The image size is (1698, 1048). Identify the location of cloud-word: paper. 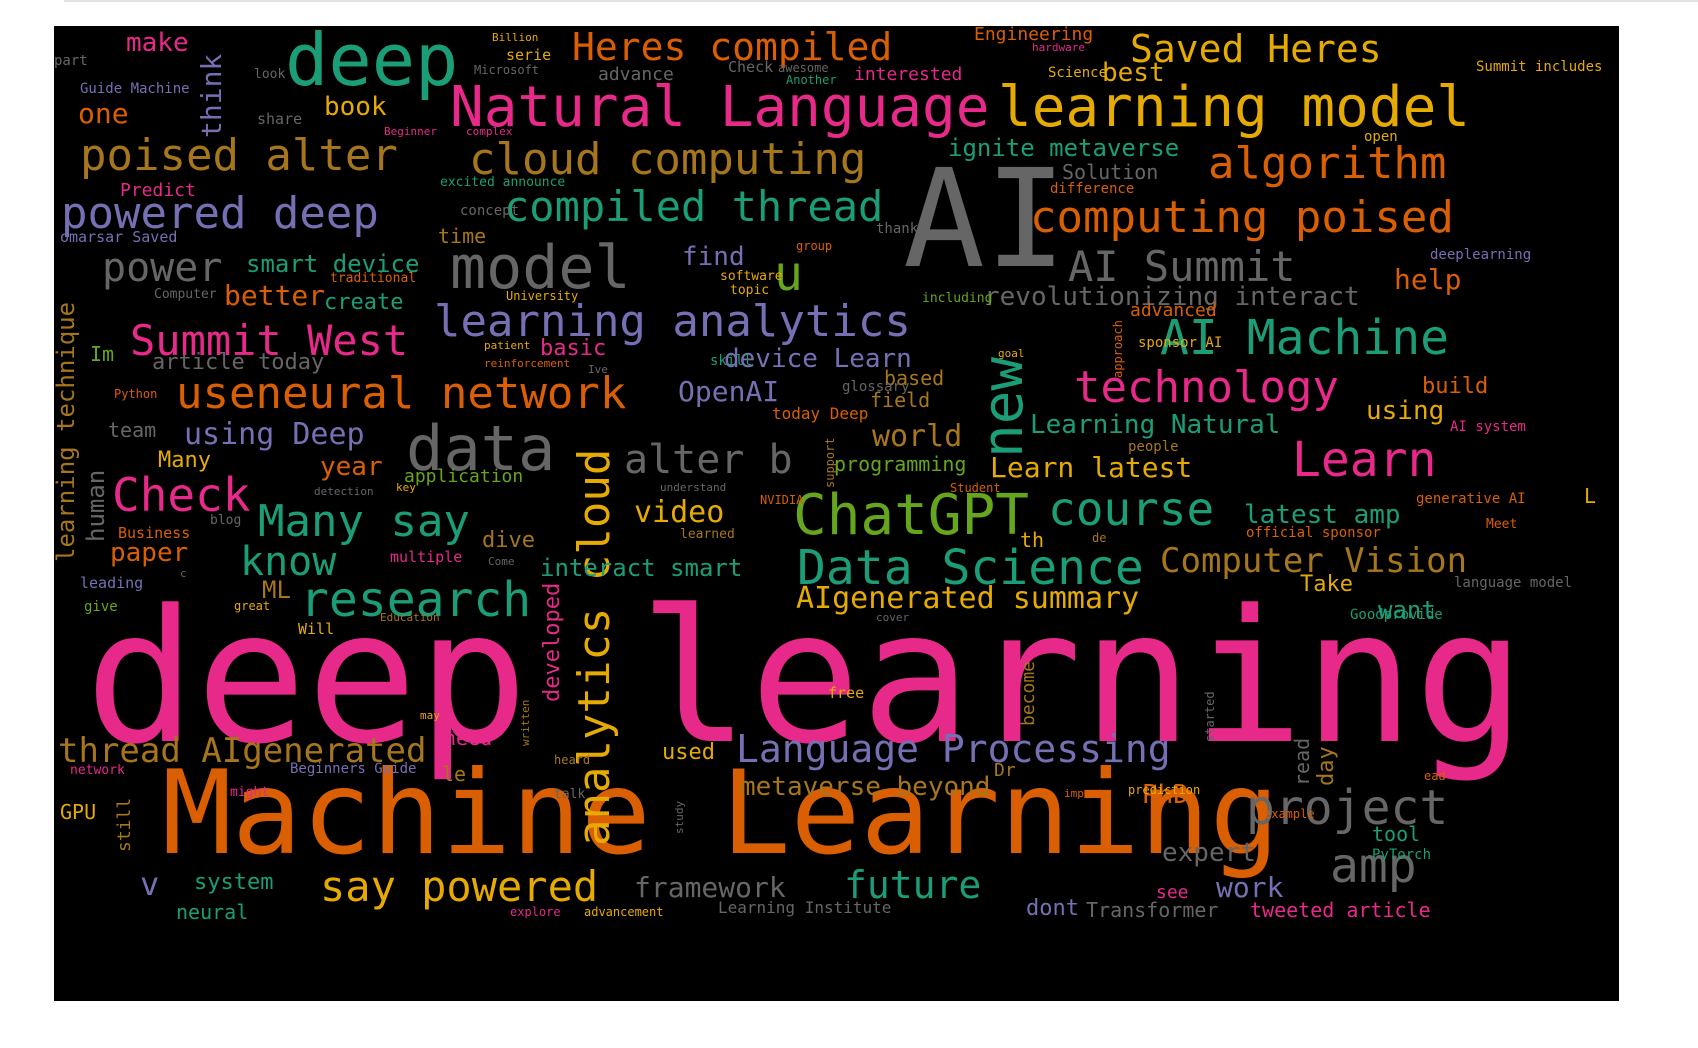
(149, 553).